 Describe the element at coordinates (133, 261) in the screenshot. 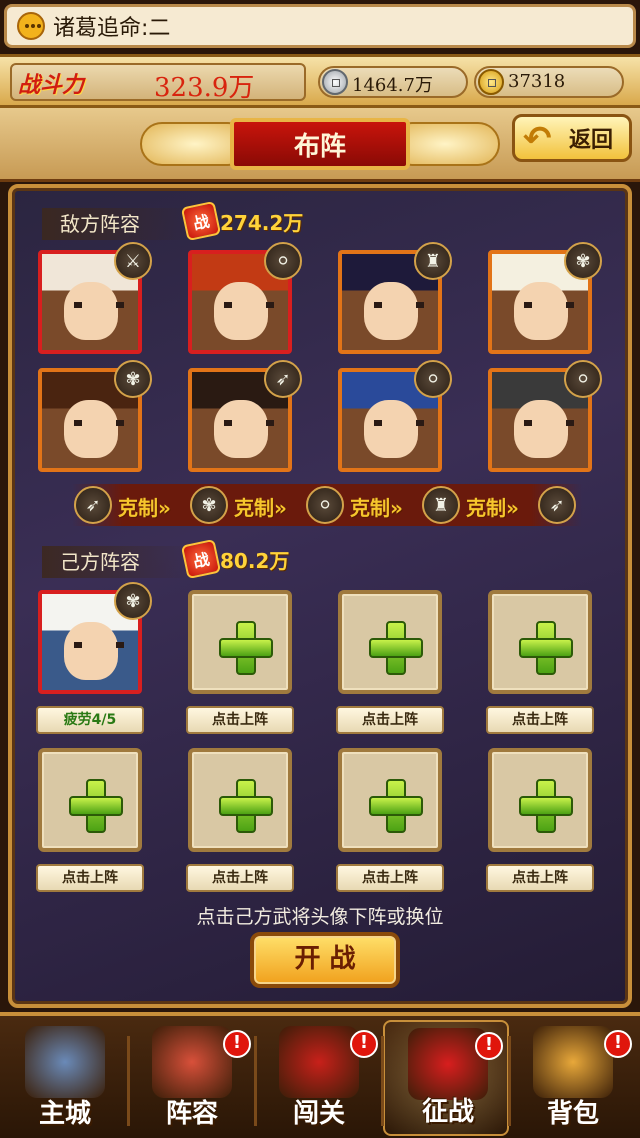

I see `dagger-icon: ⚔` at that location.